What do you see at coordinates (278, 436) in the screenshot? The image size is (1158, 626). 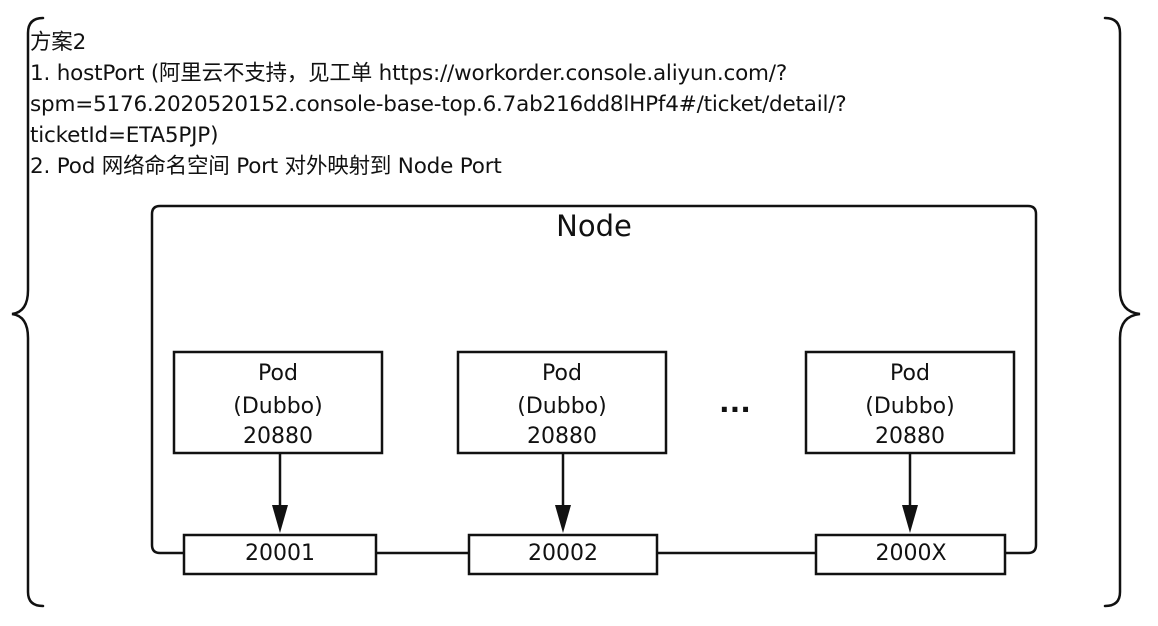 I see `pod-1-port: 20880` at bounding box center [278, 436].